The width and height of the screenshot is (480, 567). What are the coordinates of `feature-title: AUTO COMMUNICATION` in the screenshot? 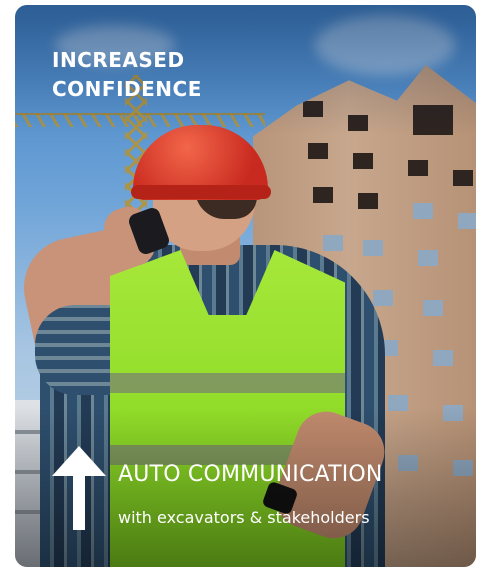 It's located at (250, 474).